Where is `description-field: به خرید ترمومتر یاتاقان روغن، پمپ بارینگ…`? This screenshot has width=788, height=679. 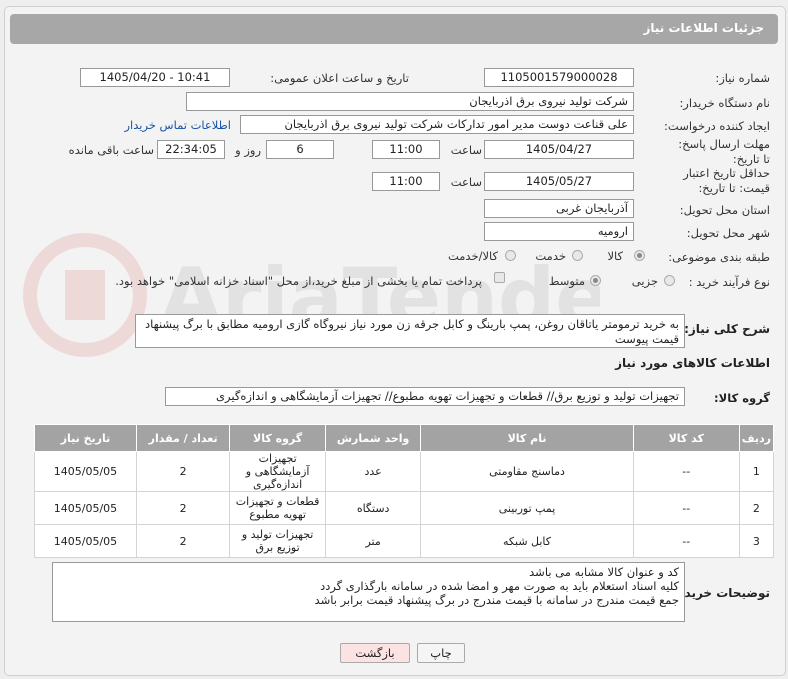
description-field: به خرید ترمومتر یاتاقان روغن، پمپ بارینگ… is located at coordinates (410, 331).